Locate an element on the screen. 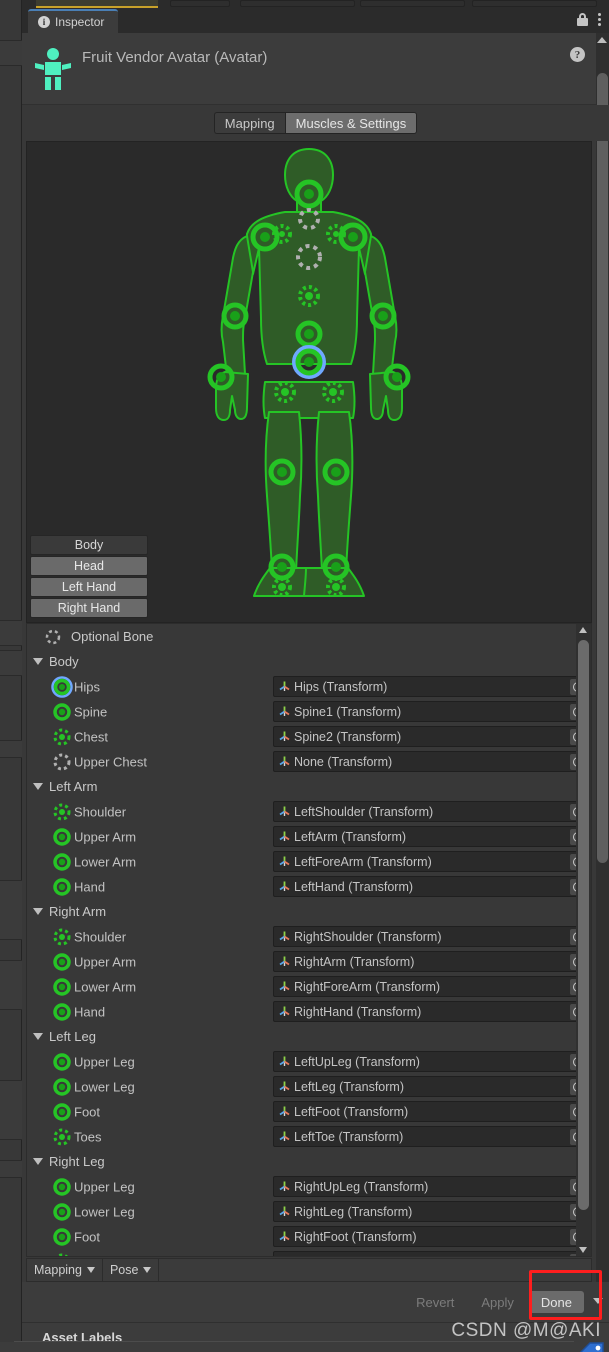 The image size is (609, 1352). kebab-menu-icon is located at coordinates (599, 19).